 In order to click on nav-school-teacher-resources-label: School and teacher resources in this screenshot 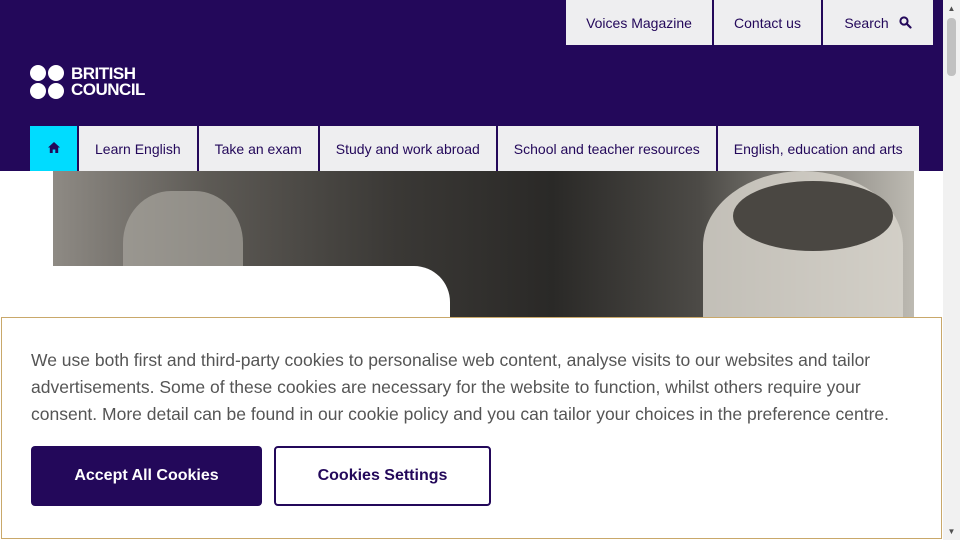, I will do `click(606, 148)`.